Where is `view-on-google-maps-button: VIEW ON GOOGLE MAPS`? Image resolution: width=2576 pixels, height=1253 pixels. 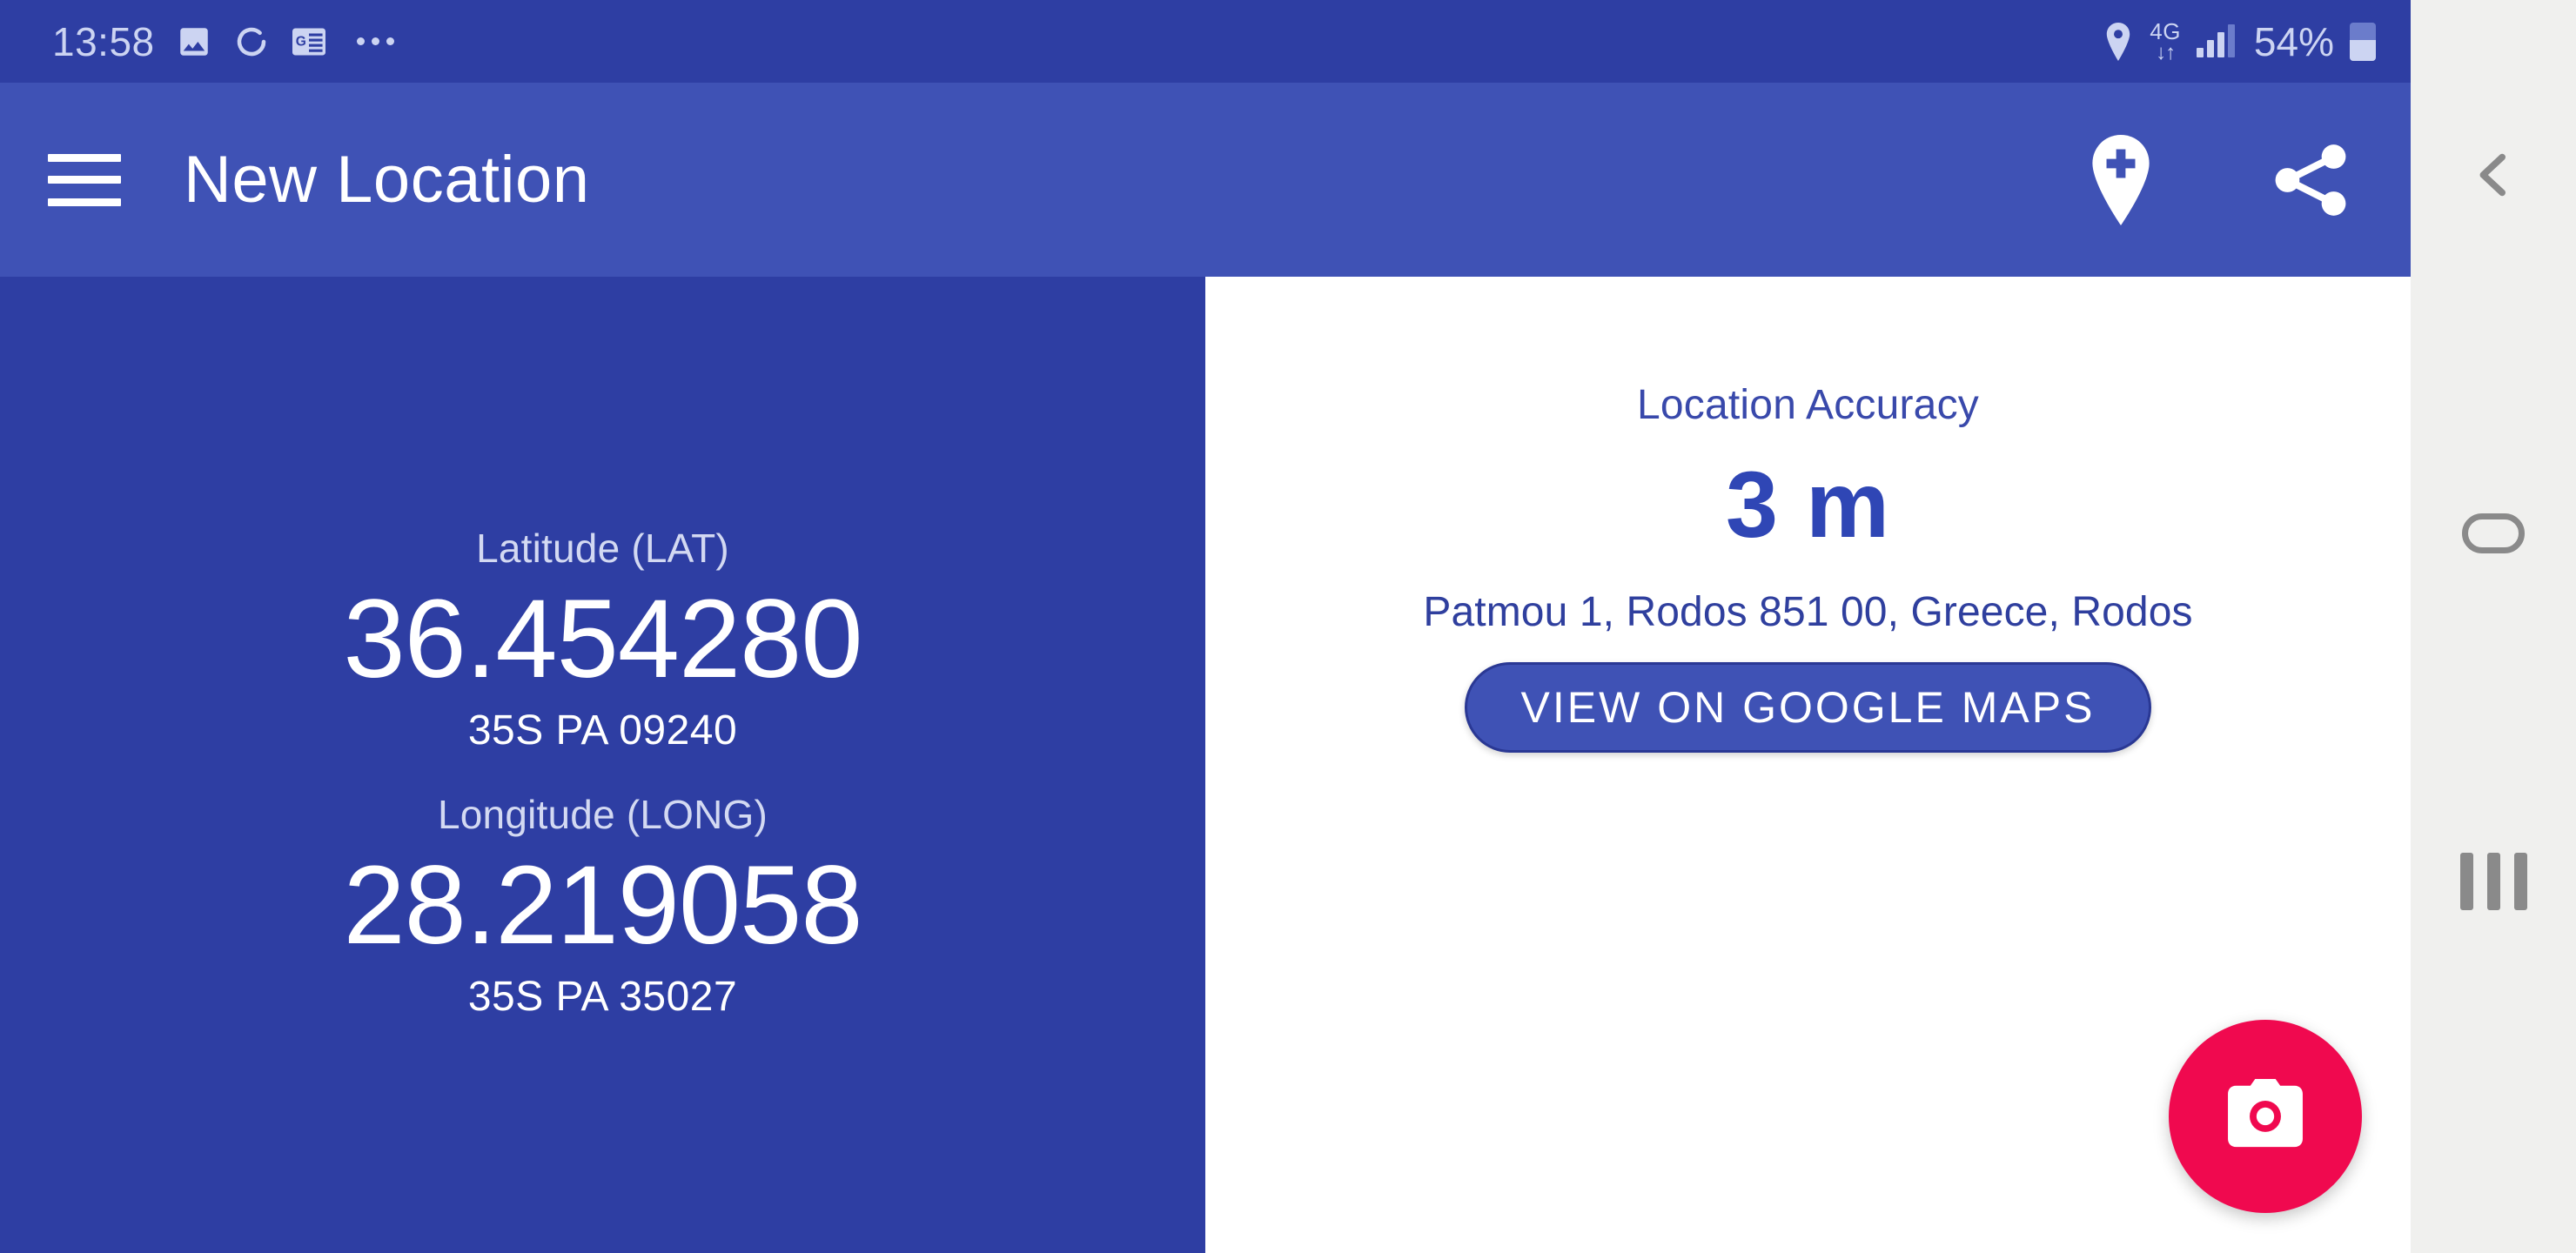
view-on-google-maps-button: VIEW ON GOOGLE MAPS is located at coordinates (1808, 707).